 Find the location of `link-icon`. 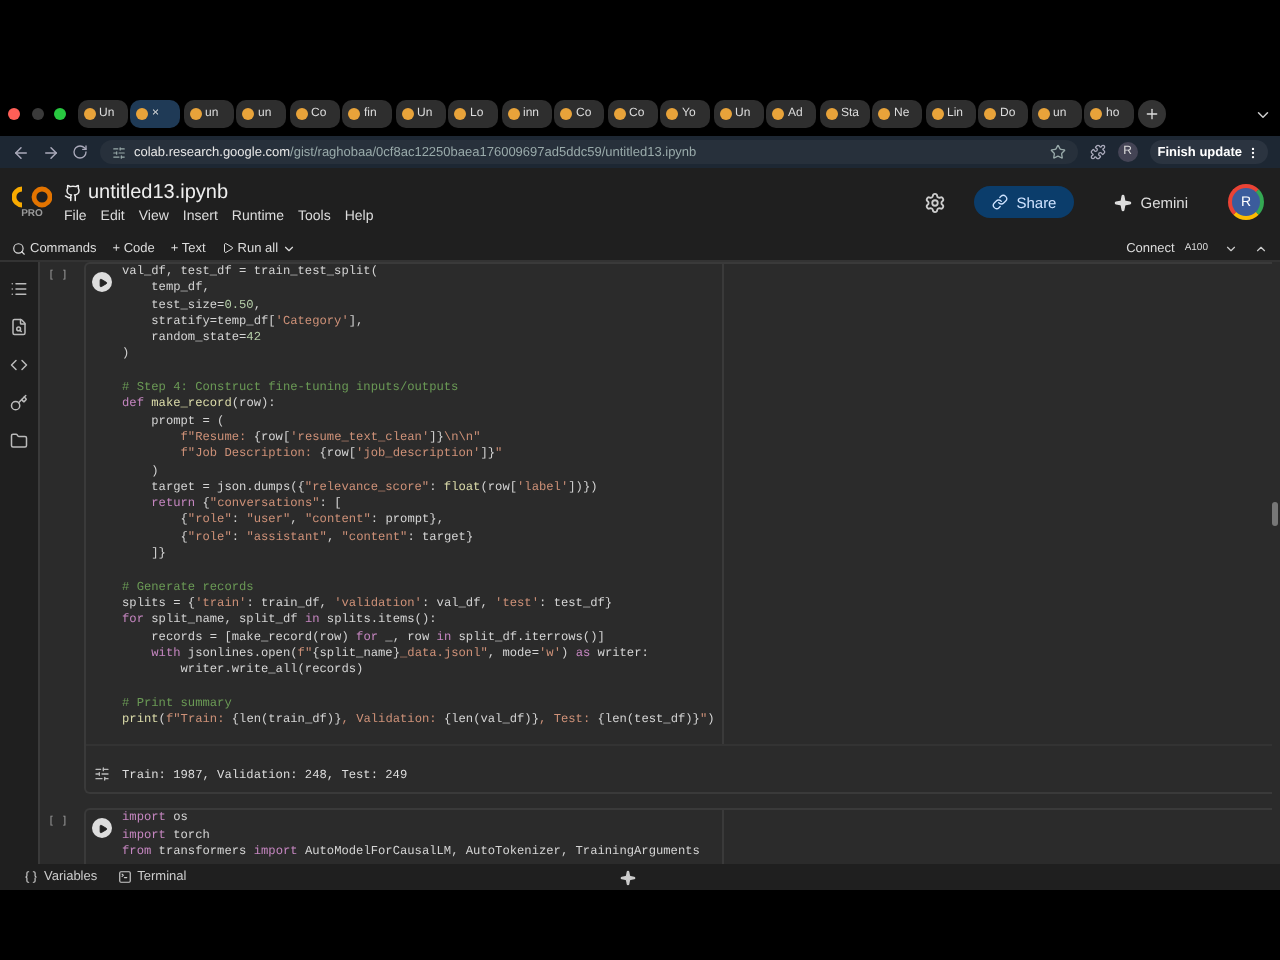

link-icon is located at coordinates (1000, 202).